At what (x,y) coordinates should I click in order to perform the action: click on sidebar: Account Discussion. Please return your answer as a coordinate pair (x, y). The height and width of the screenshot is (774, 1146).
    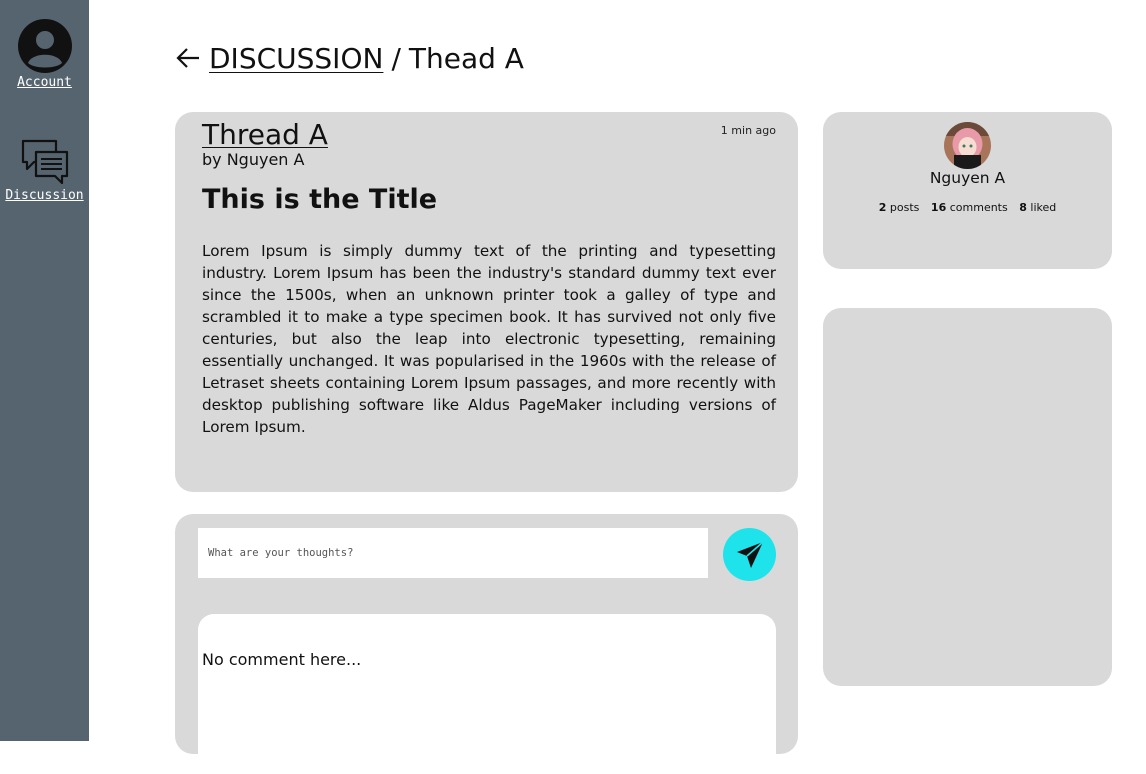
    Looking at the image, I should click on (44, 370).